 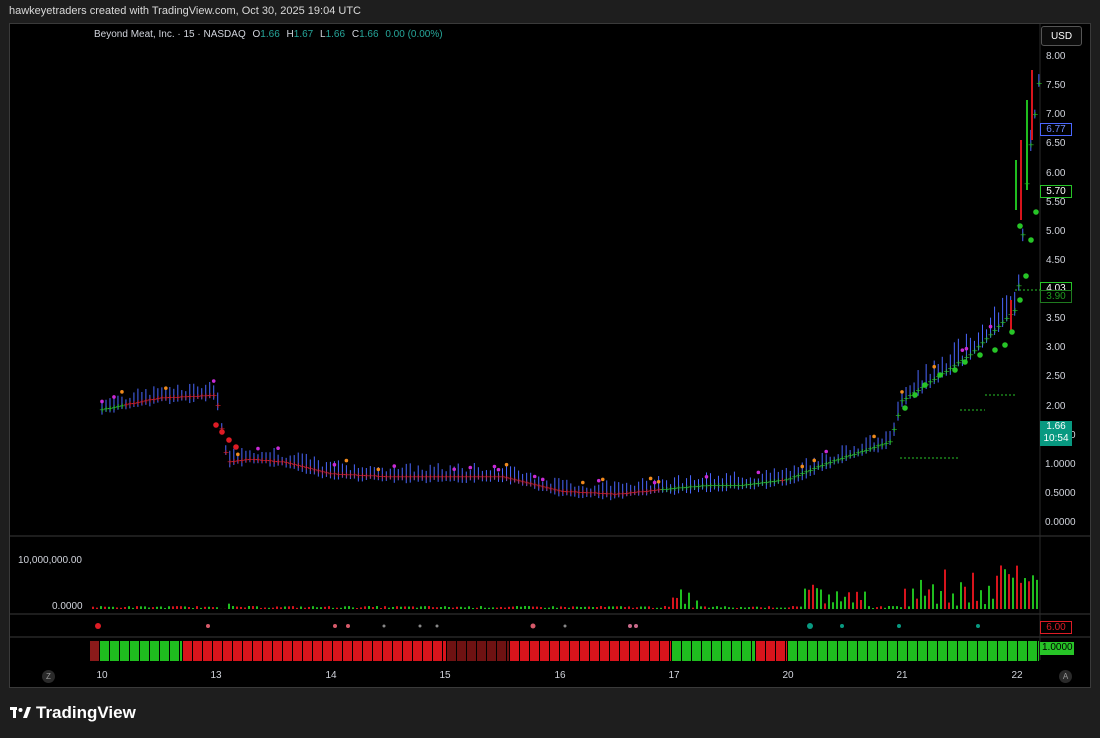 What do you see at coordinates (1056, 296) in the screenshot?
I see `price-badge: 3.90` at bounding box center [1056, 296].